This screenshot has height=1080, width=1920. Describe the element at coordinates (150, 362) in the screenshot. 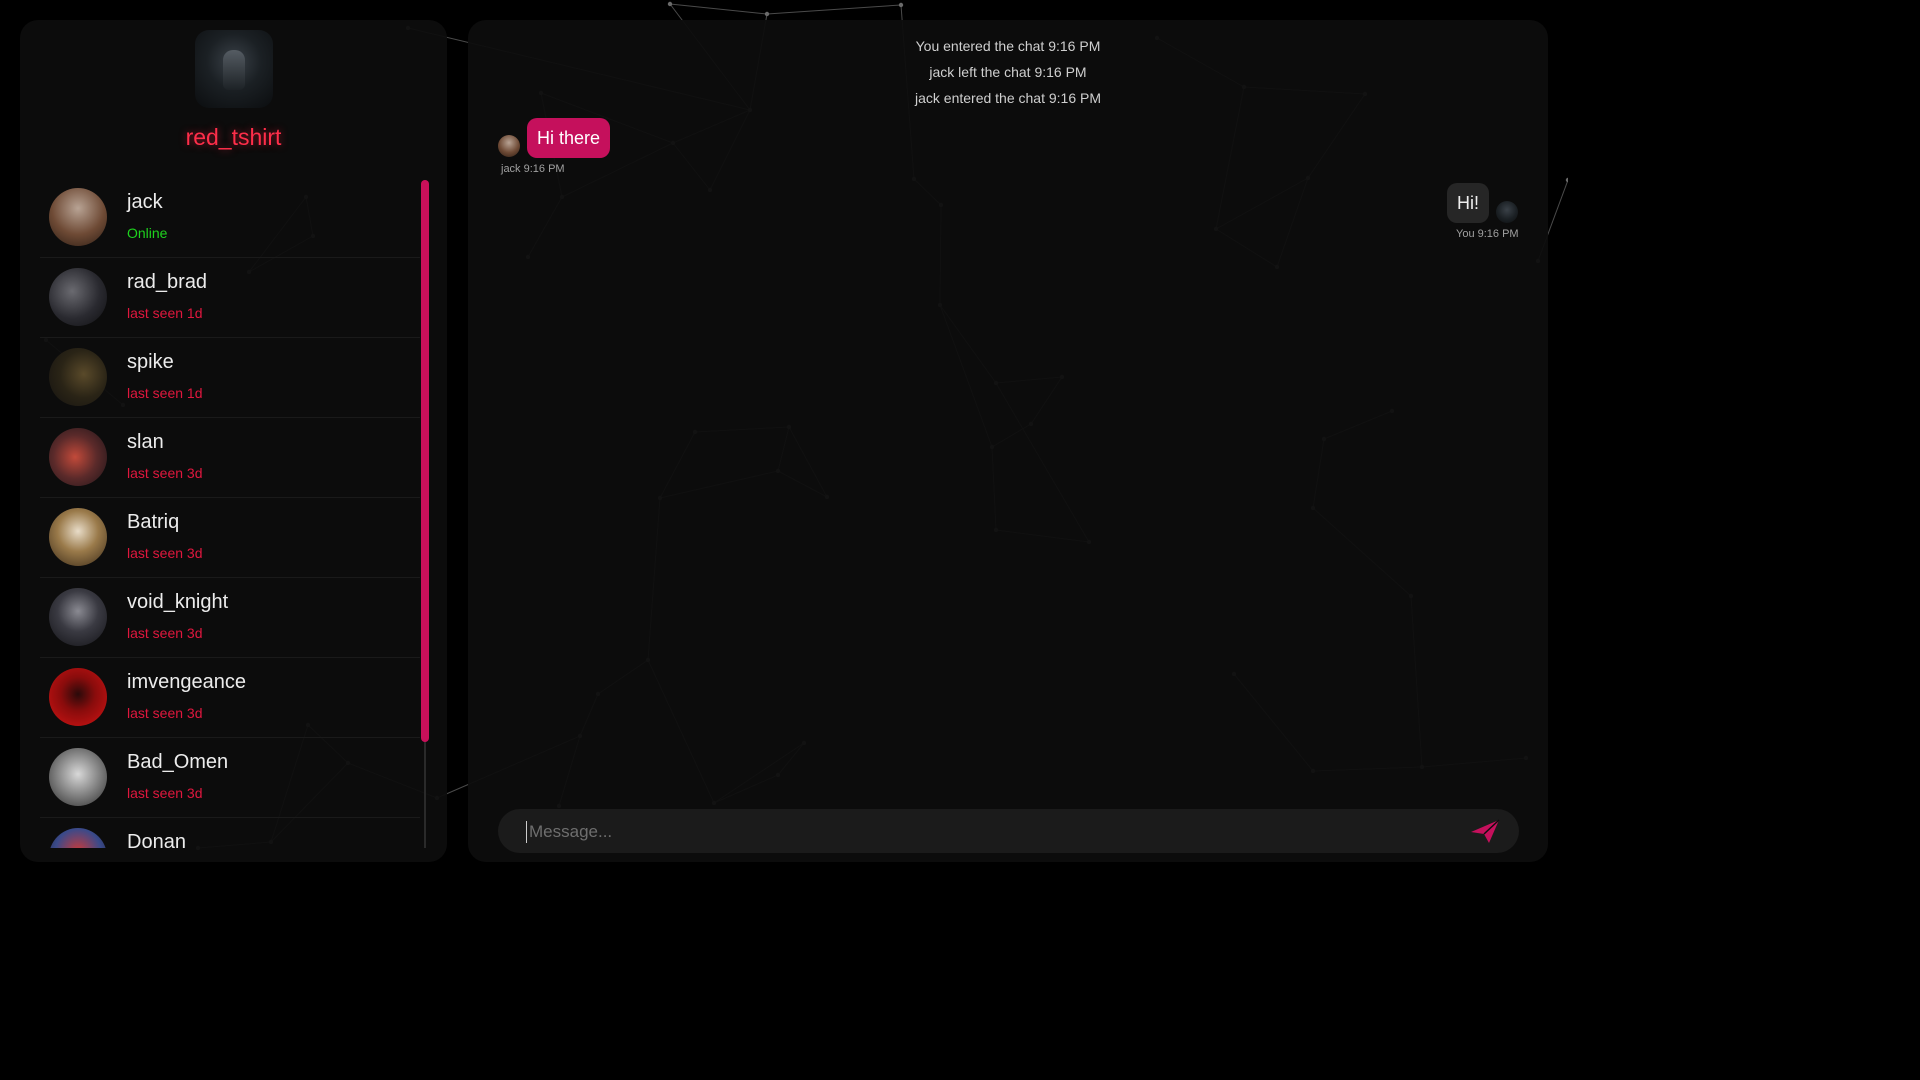

I see `contact-name: spike` at that location.